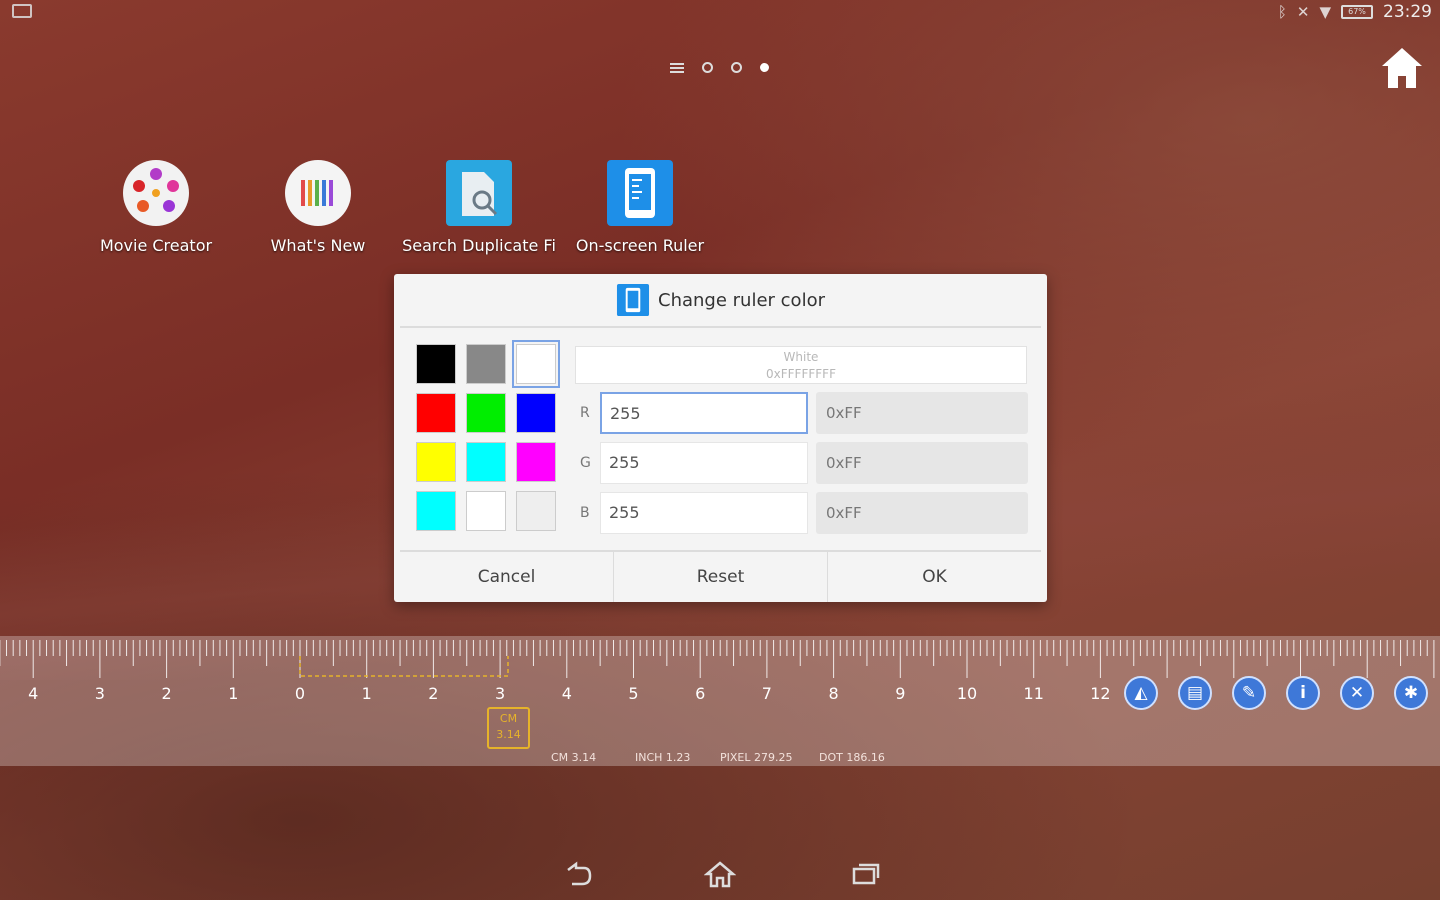 This screenshot has width=1440, height=900. I want to click on save-icon: ▤, so click(1195, 693).